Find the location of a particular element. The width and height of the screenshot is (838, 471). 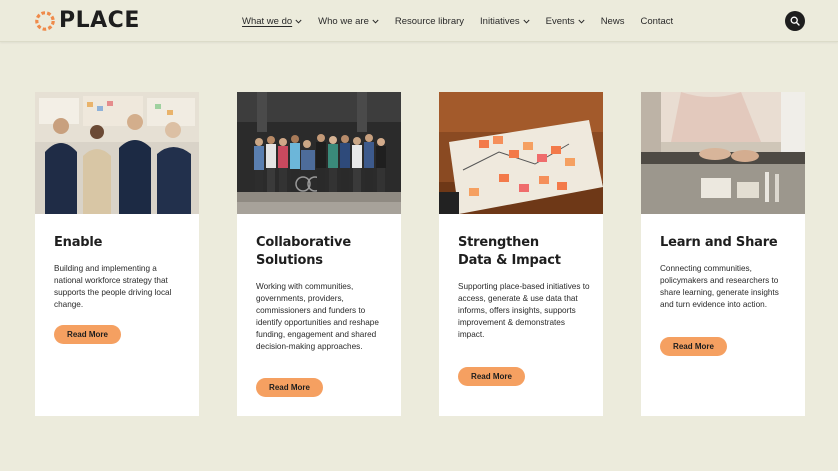

nav-item-what-we-do: What we do is located at coordinates (272, 21).